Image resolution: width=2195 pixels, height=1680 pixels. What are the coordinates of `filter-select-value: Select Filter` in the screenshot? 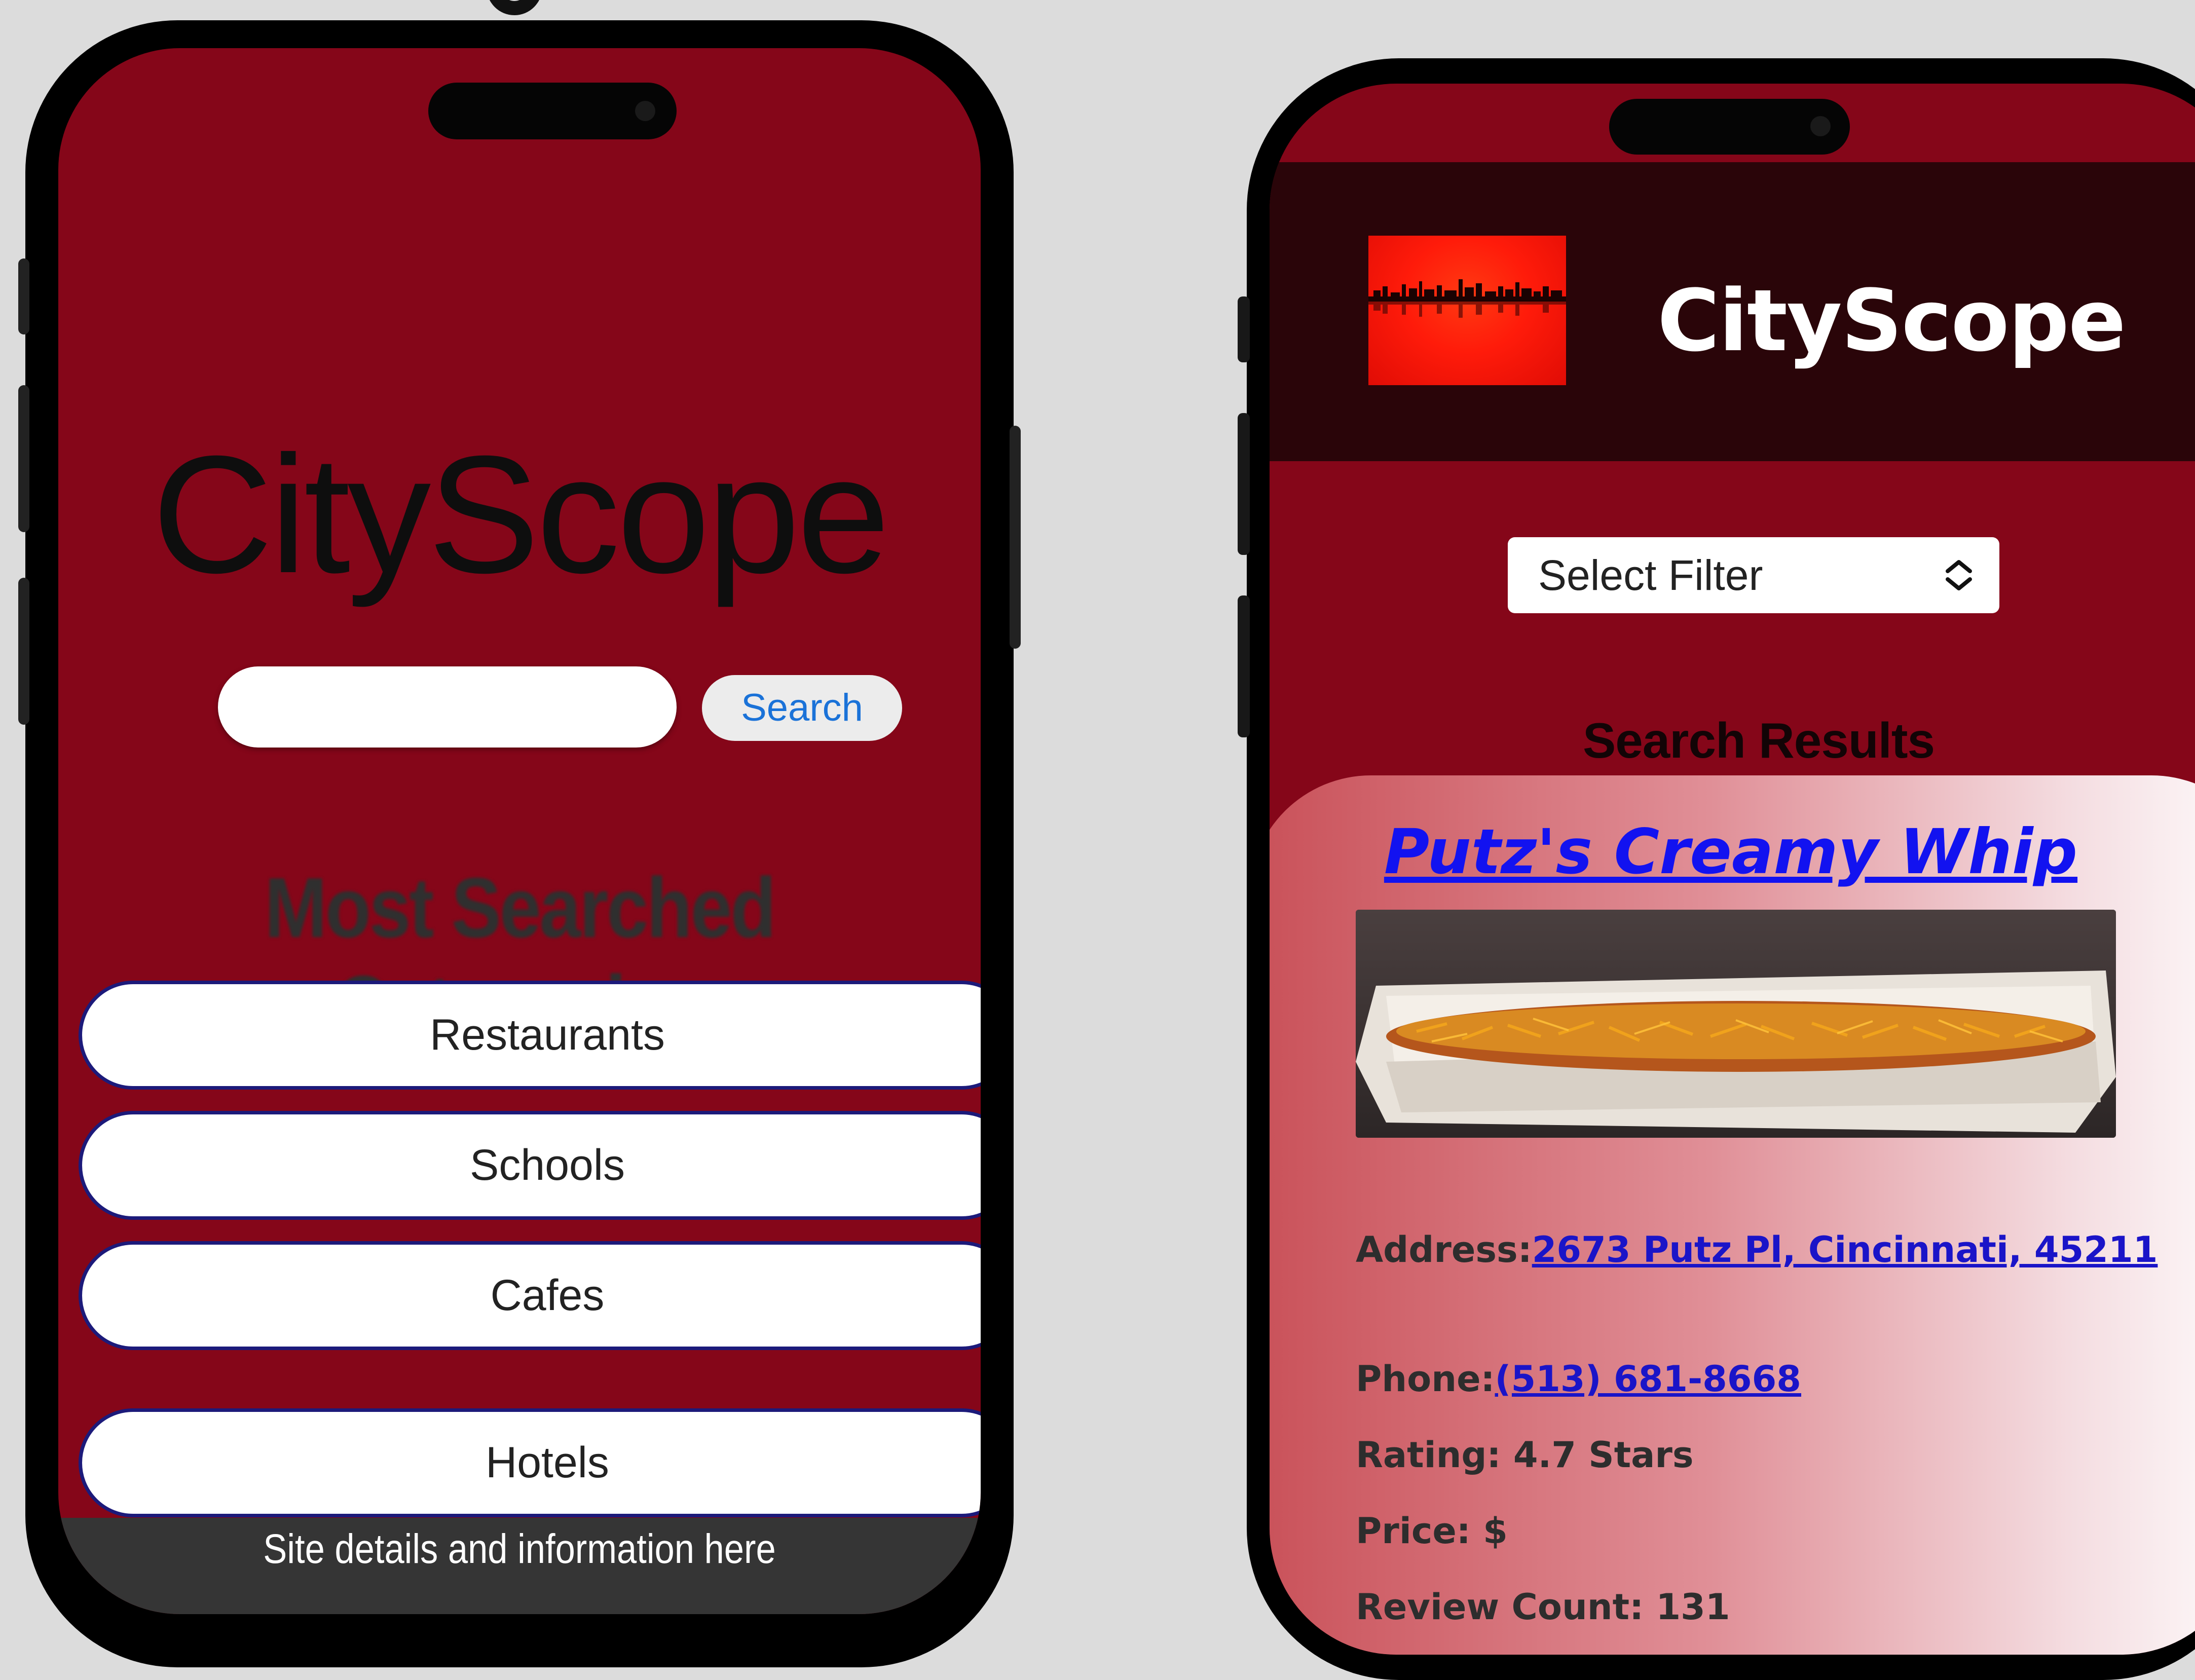 It's located at (1651, 575).